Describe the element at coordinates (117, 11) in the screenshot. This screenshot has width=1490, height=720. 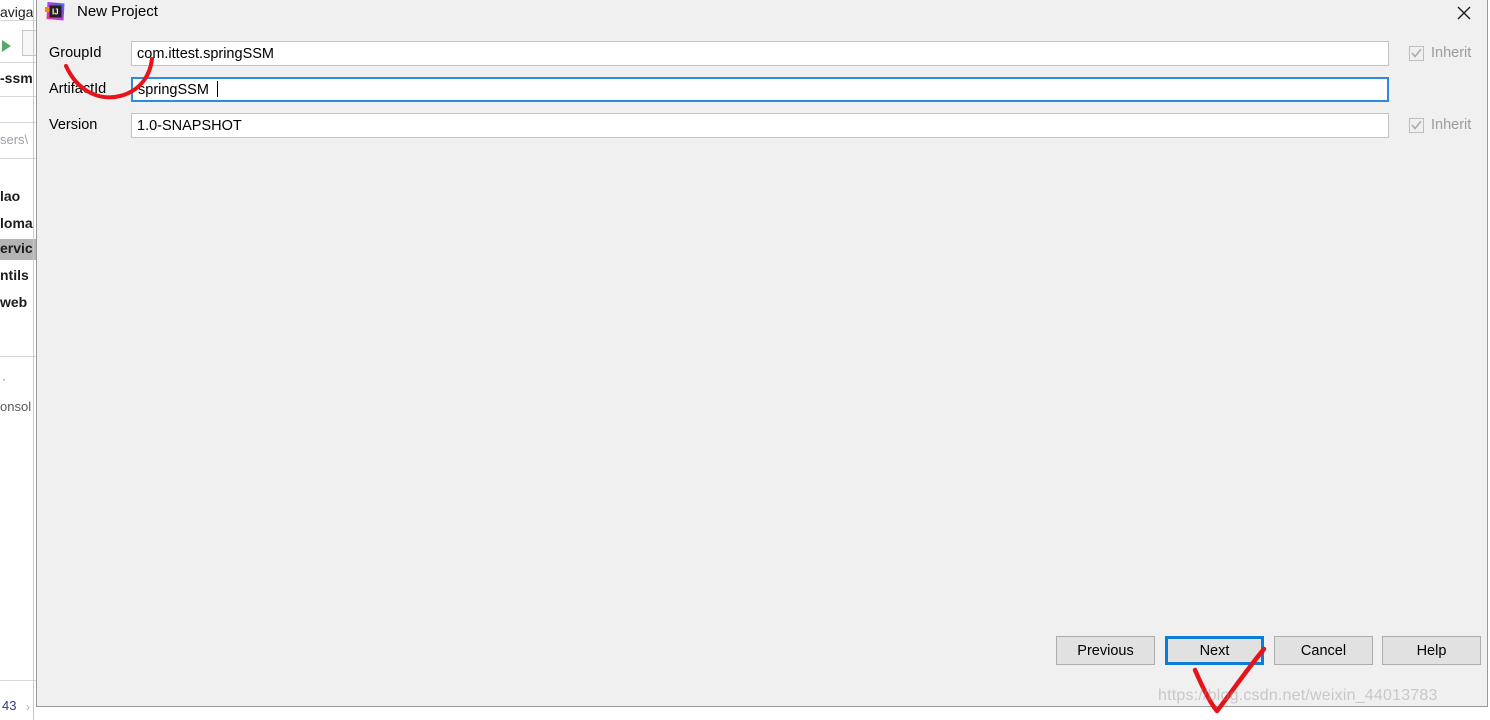
I see `dialog-title: New Project` at that location.